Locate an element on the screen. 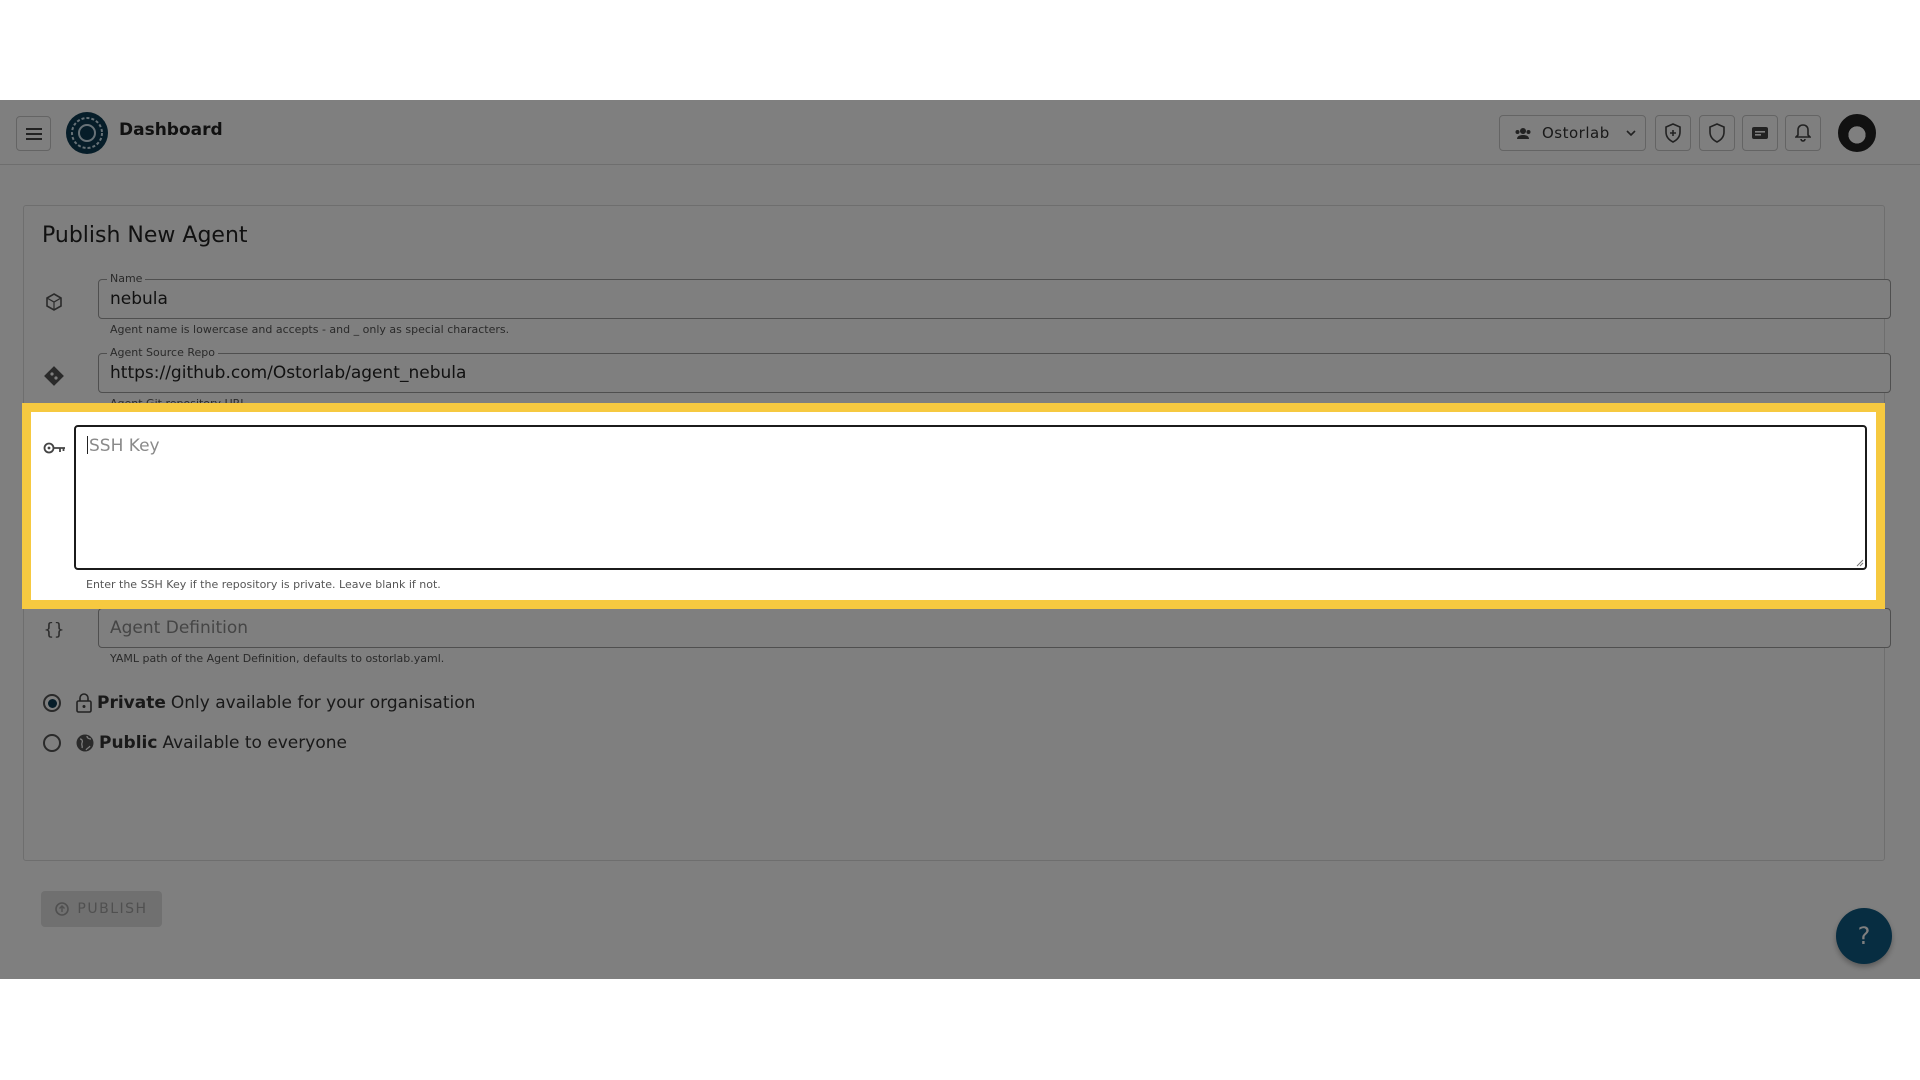 This screenshot has width=1920, height=1080. ssh-key-textarea: SSH Key is located at coordinates (970, 497).